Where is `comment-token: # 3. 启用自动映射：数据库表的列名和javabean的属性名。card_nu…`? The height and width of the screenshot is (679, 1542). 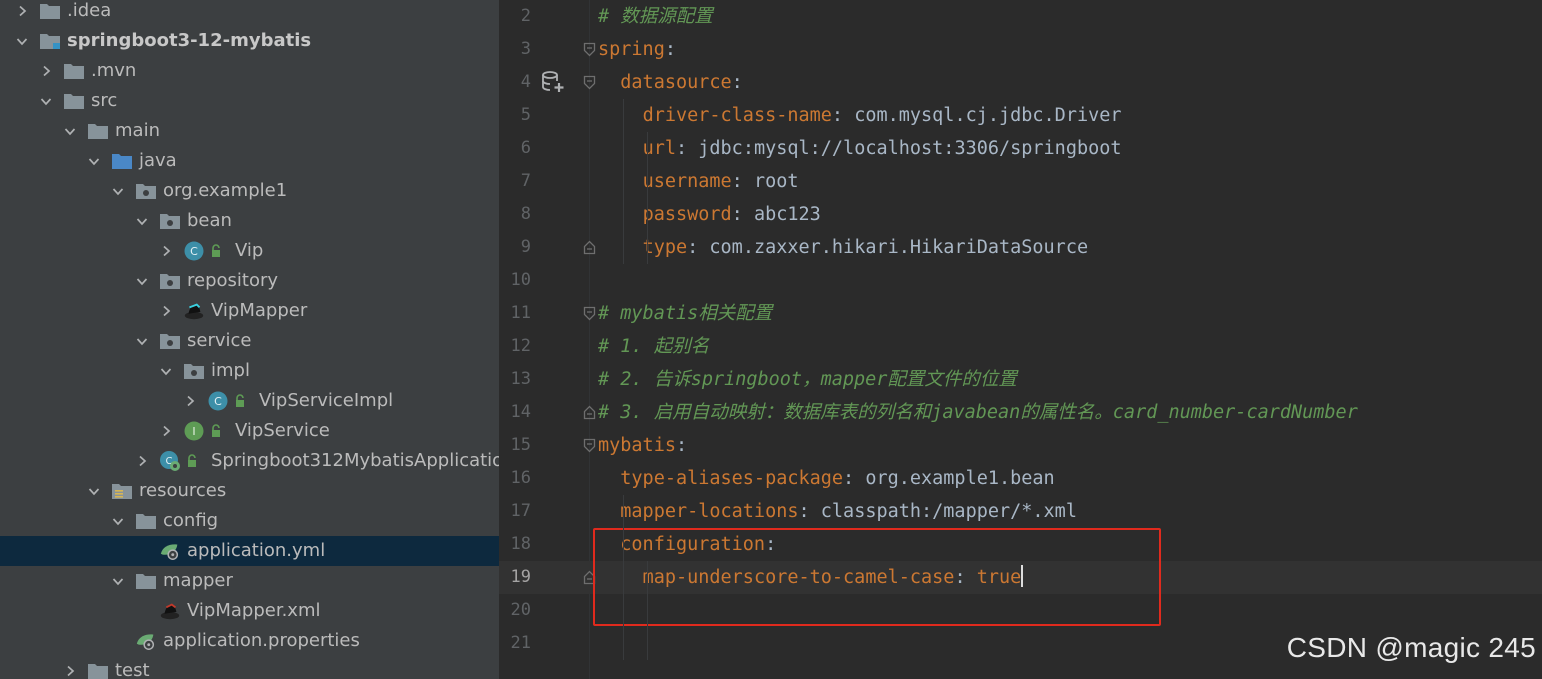 comment-token: # 3. 启用自动映射：数据库表的列名和javabean的属性名。card_nu… is located at coordinates (978, 412).